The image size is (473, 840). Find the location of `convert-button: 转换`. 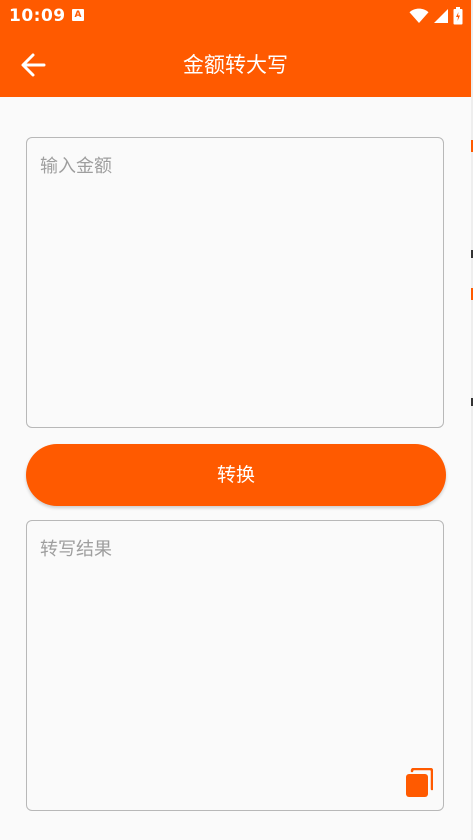

convert-button: 转换 is located at coordinates (236, 475).